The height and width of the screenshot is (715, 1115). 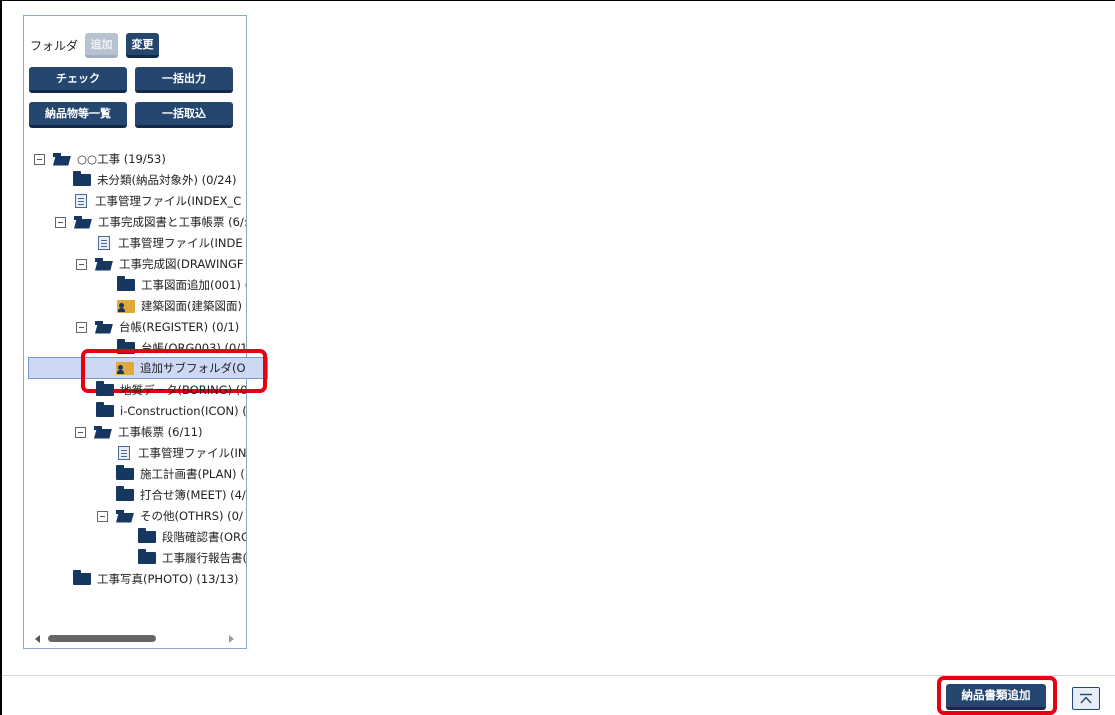 I want to click on bulk-output-button: 一括出力, so click(x=184, y=80).